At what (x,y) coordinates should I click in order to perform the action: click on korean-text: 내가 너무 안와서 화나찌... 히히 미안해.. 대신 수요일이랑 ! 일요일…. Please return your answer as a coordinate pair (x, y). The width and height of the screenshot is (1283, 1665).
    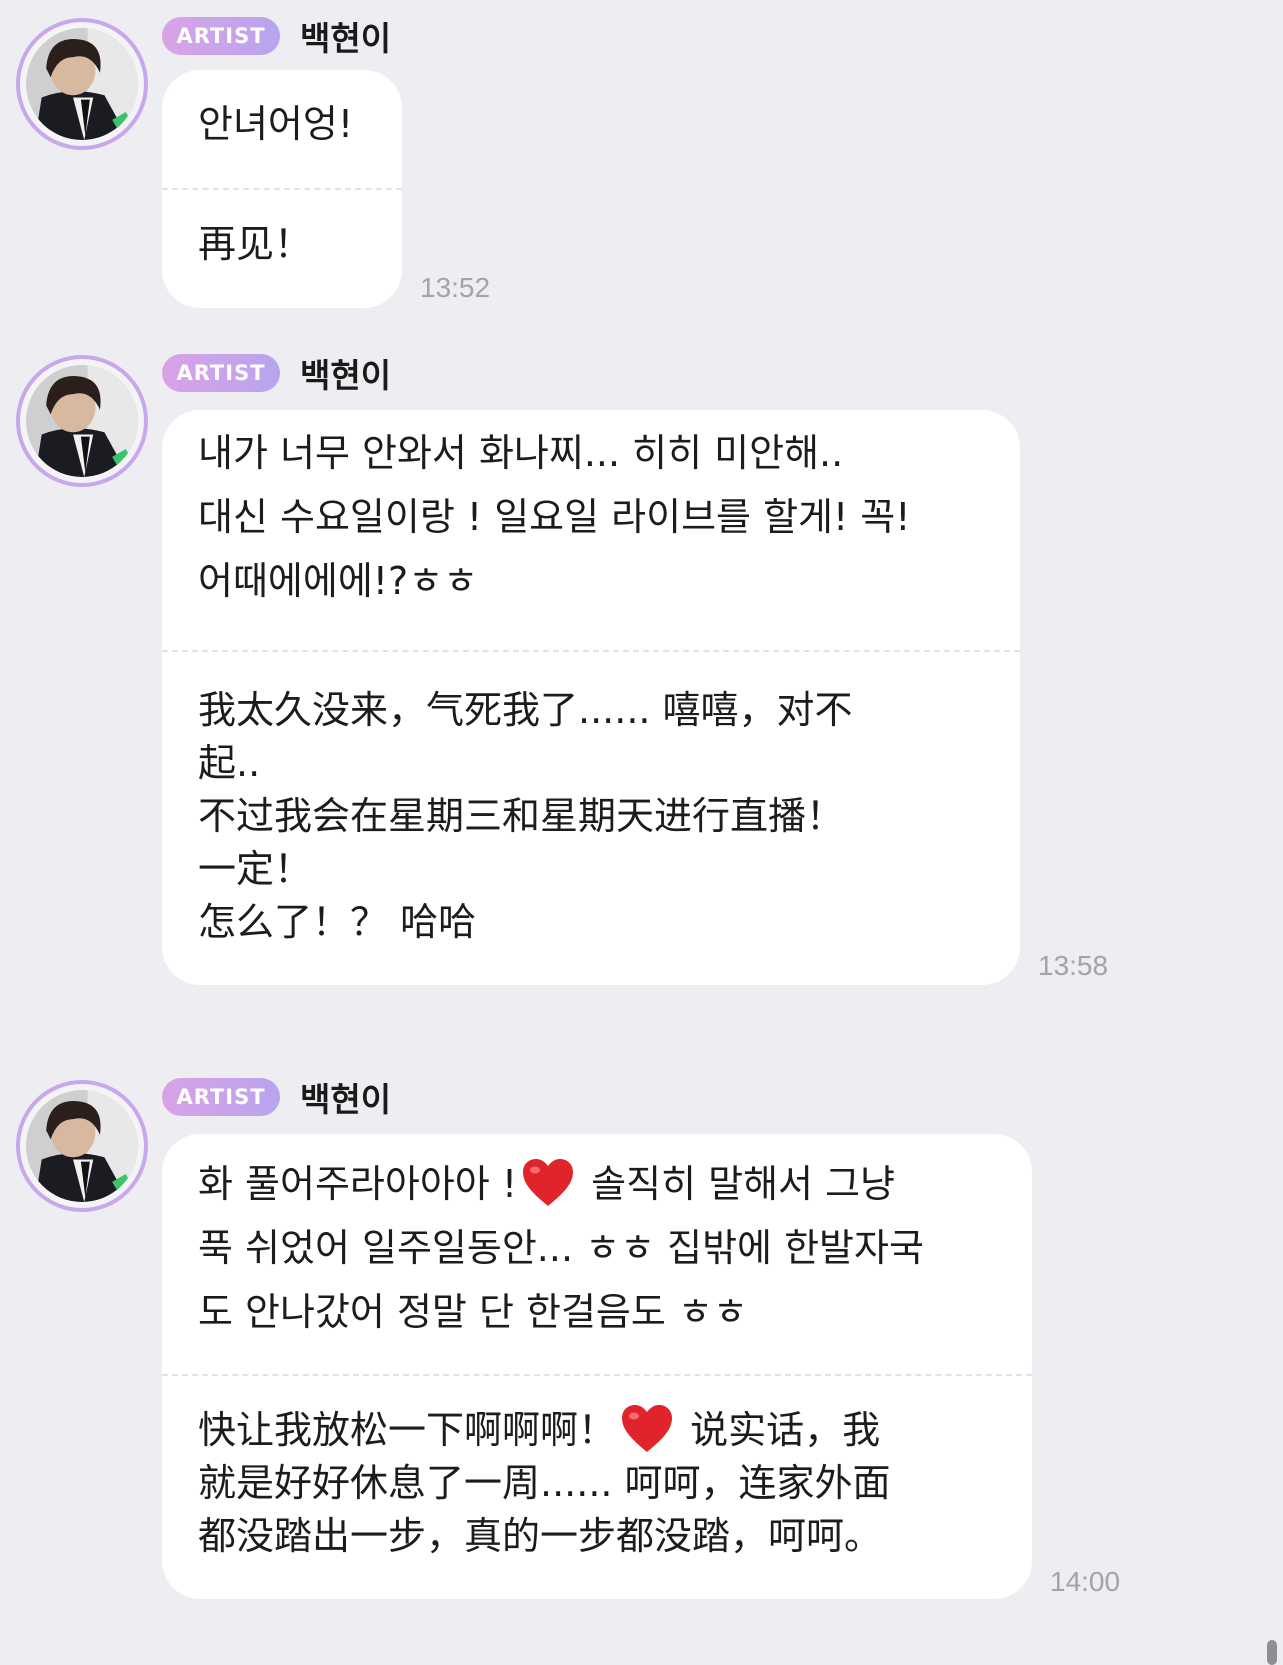
    Looking at the image, I should click on (591, 530).